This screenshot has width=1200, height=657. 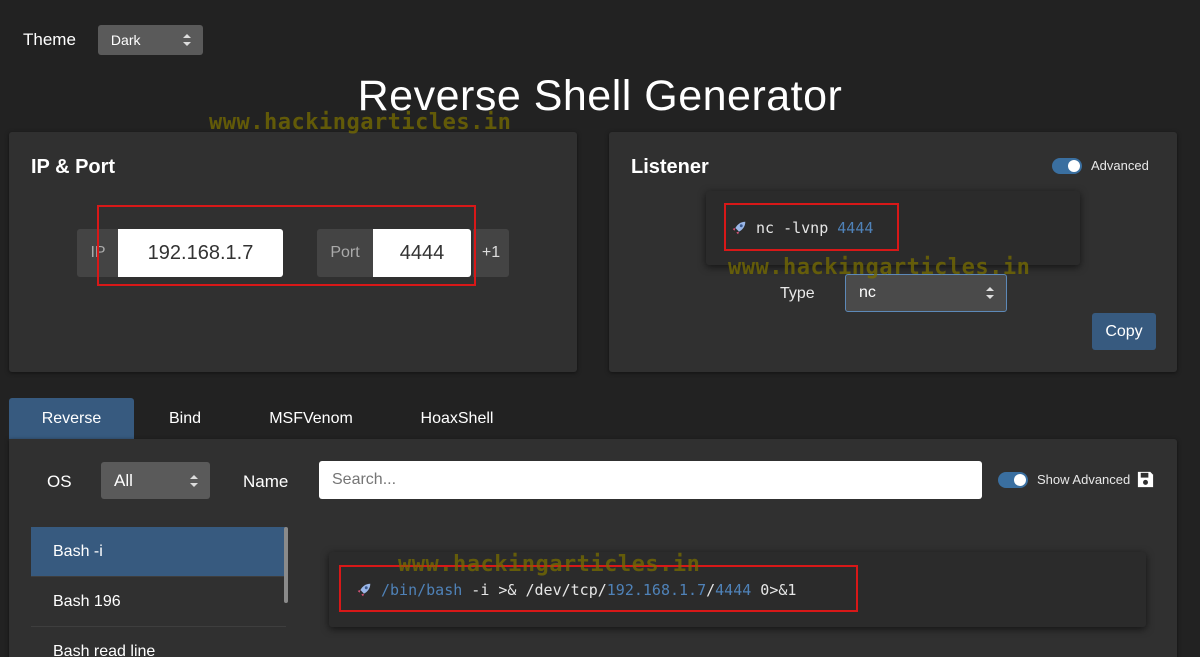 What do you see at coordinates (1013, 480) in the screenshot?
I see `show-advanced-toggle` at bounding box center [1013, 480].